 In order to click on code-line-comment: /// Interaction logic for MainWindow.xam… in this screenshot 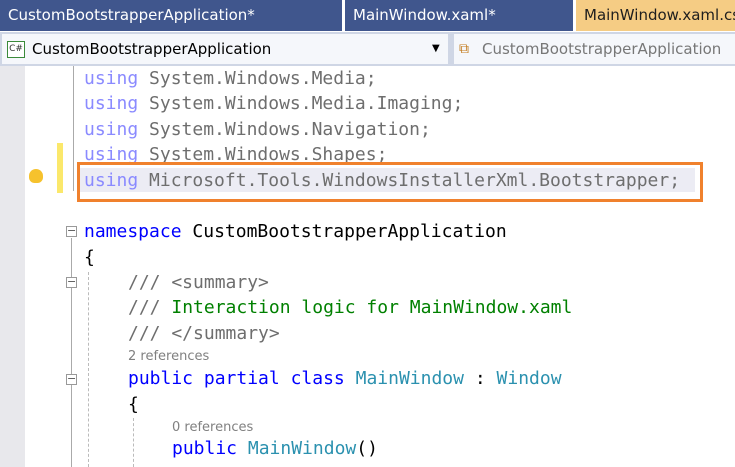, I will do `click(350, 307)`.